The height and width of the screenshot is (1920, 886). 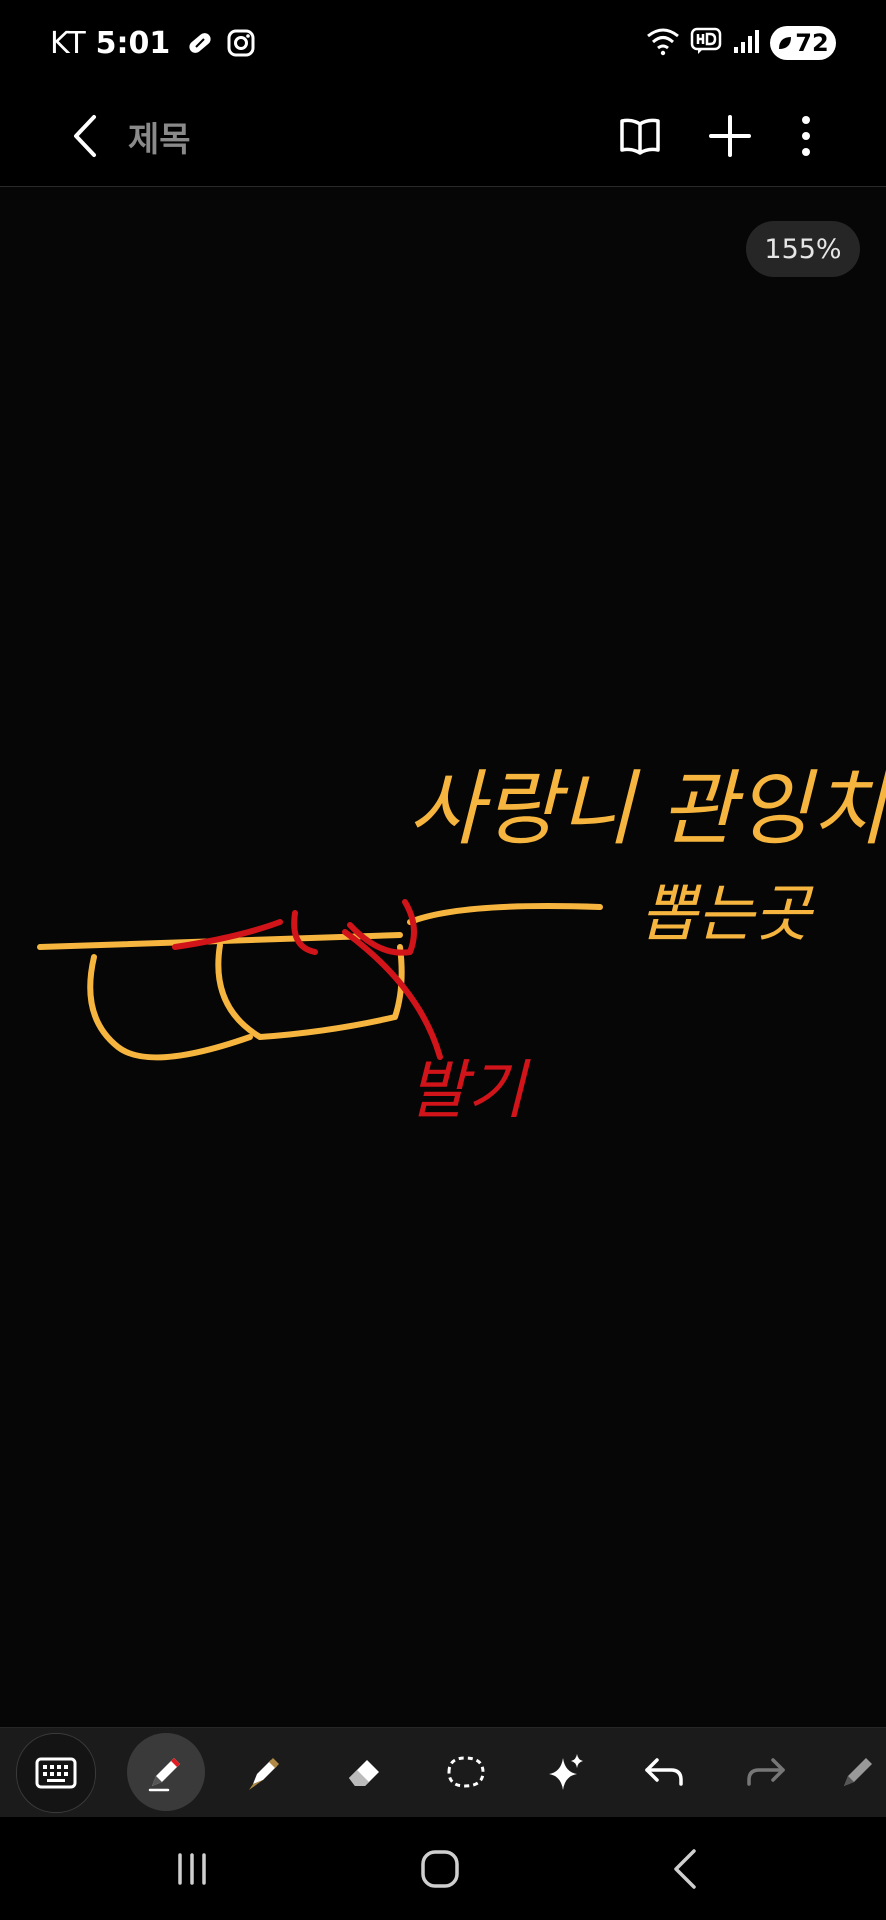 I want to click on status-right: 72, so click(x=741, y=43).